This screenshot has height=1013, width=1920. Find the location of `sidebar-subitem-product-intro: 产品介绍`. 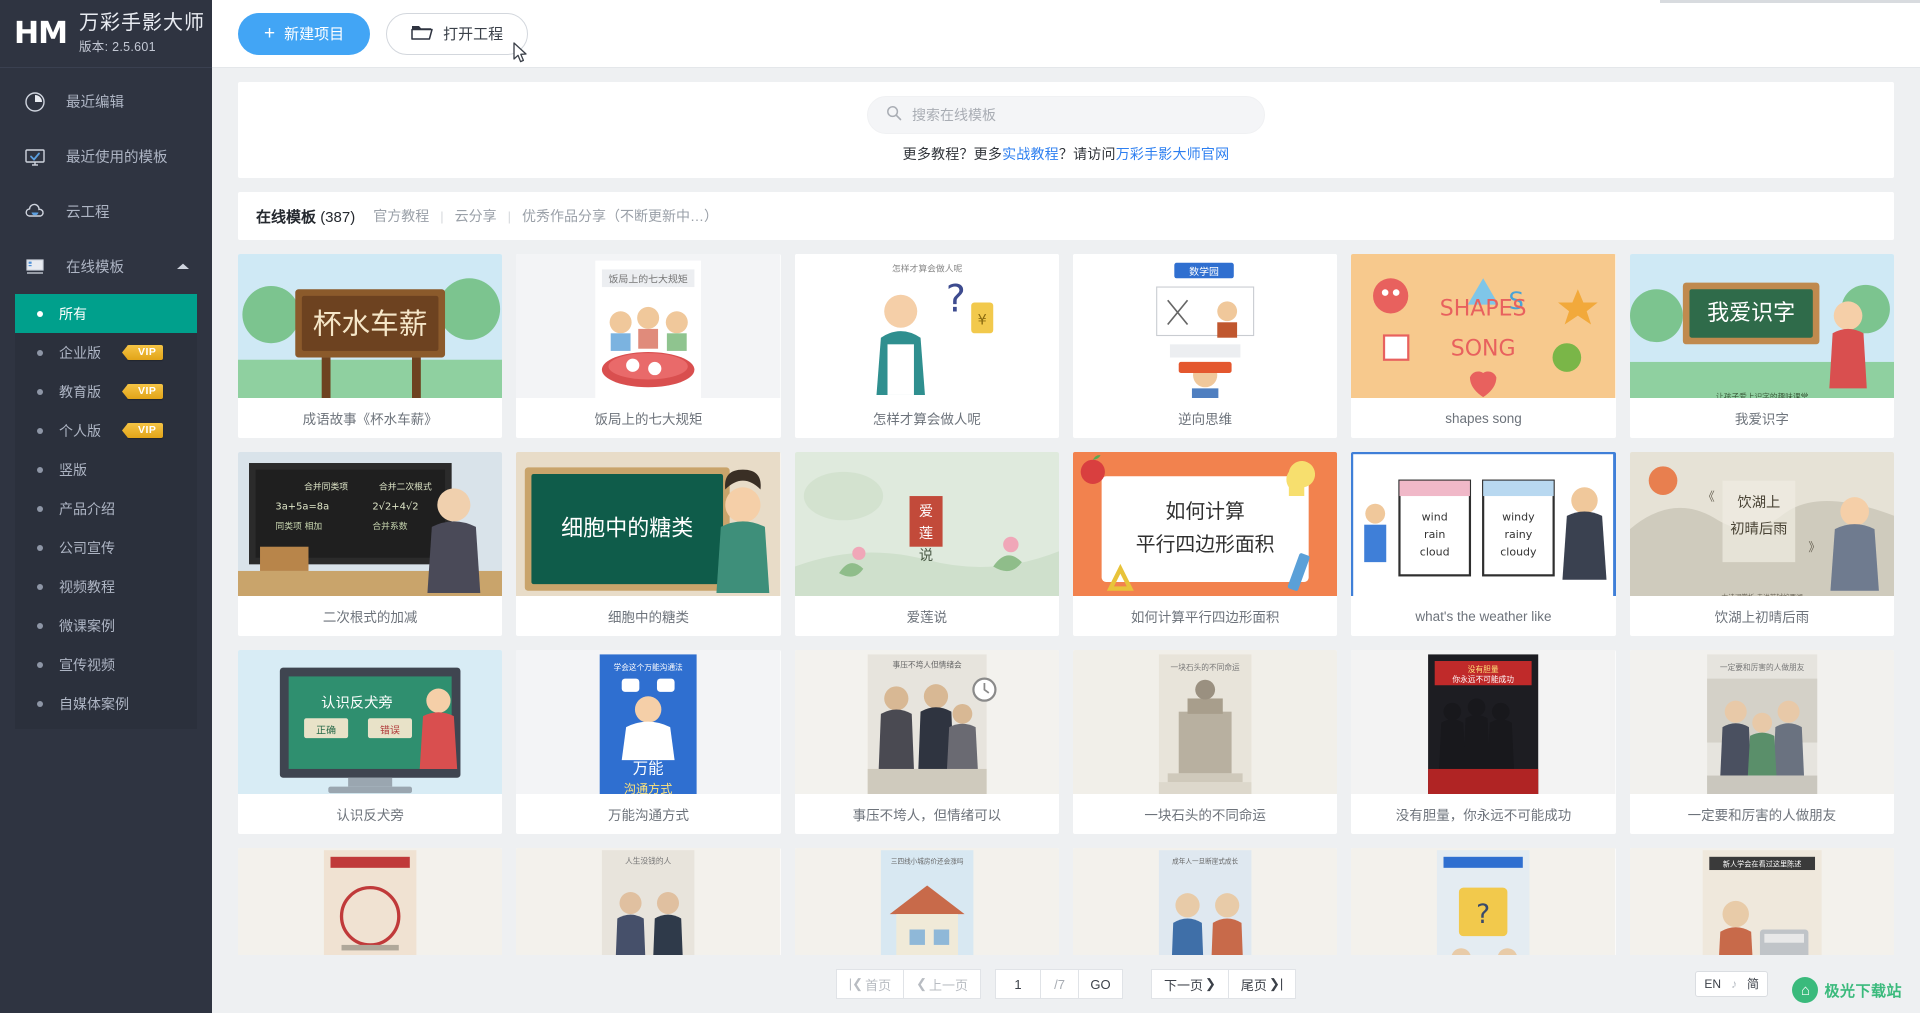

sidebar-subitem-product-intro: 产品介绍 is located at coordinates (106, 508).